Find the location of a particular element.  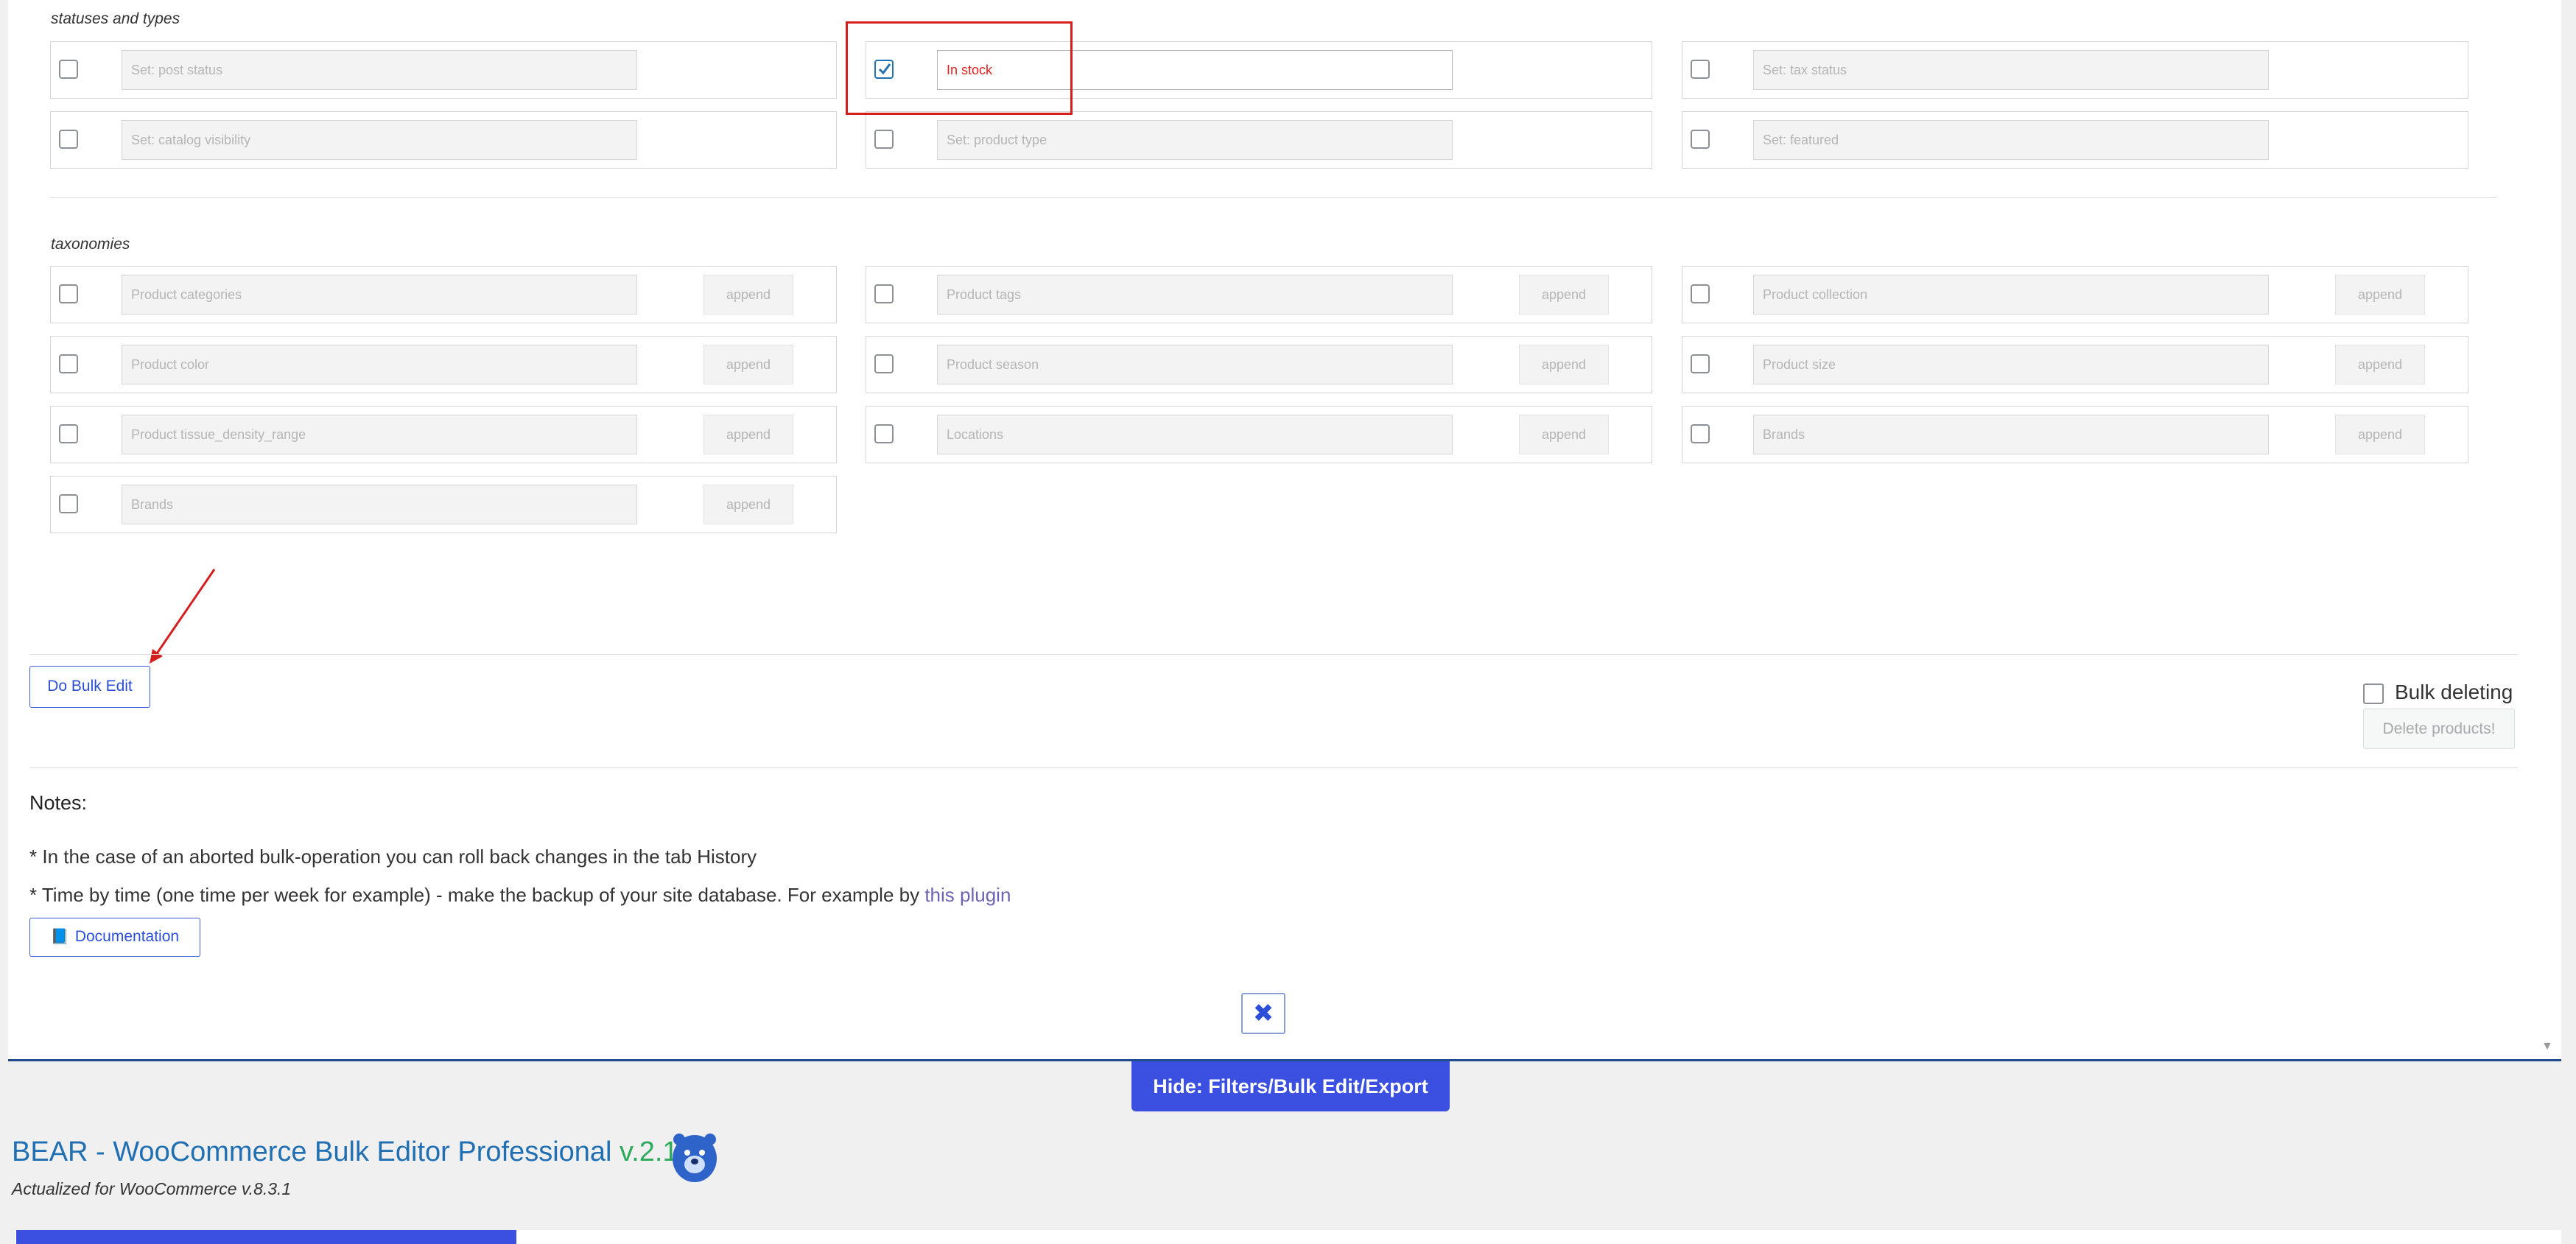

tax-status-box: Set: tax status is located at coordinates (2075, 70).